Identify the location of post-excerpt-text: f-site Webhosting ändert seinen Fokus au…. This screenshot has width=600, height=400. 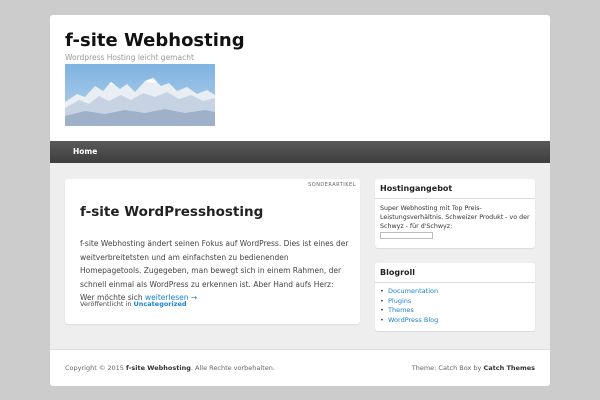
(214, 270).